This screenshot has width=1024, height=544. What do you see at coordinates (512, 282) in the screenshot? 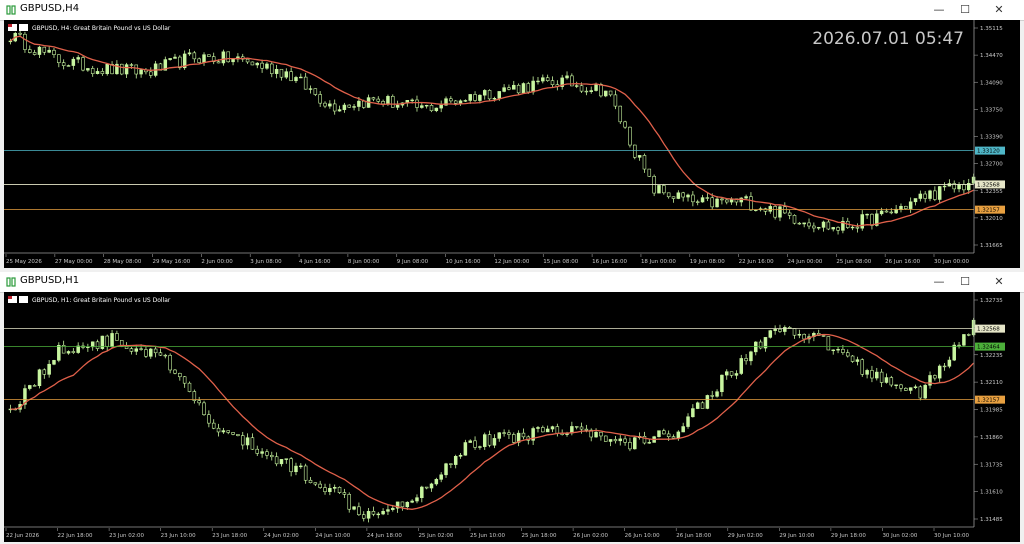
I see `bottom-window-titlebar: GBPUSD,H1 — ☐ ✕` at bounding box center [512, 282].